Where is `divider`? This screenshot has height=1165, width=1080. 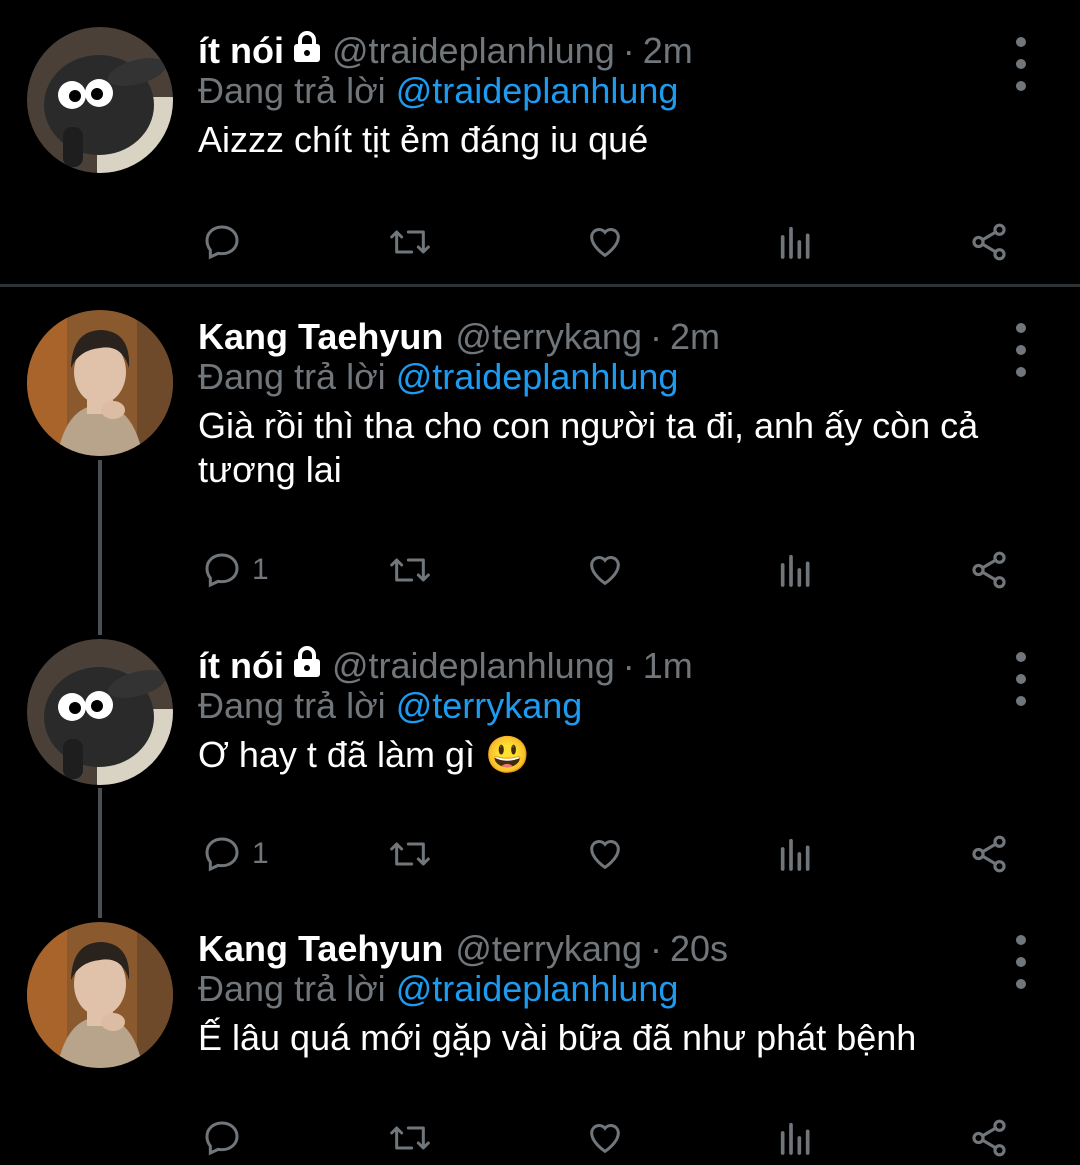 divider is located at coordinates (540, 285).